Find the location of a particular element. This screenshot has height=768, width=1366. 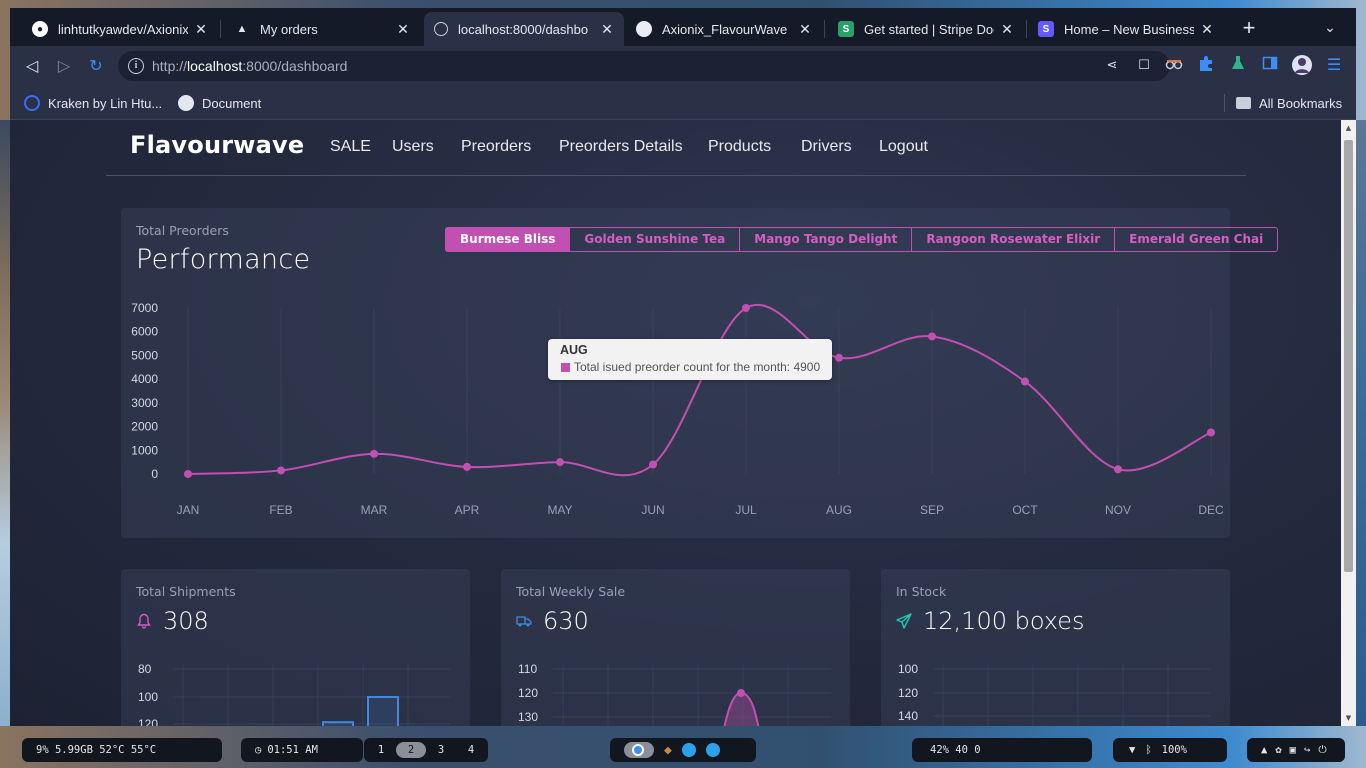

workspace-3: 3 is located at coordinates (441, 750).